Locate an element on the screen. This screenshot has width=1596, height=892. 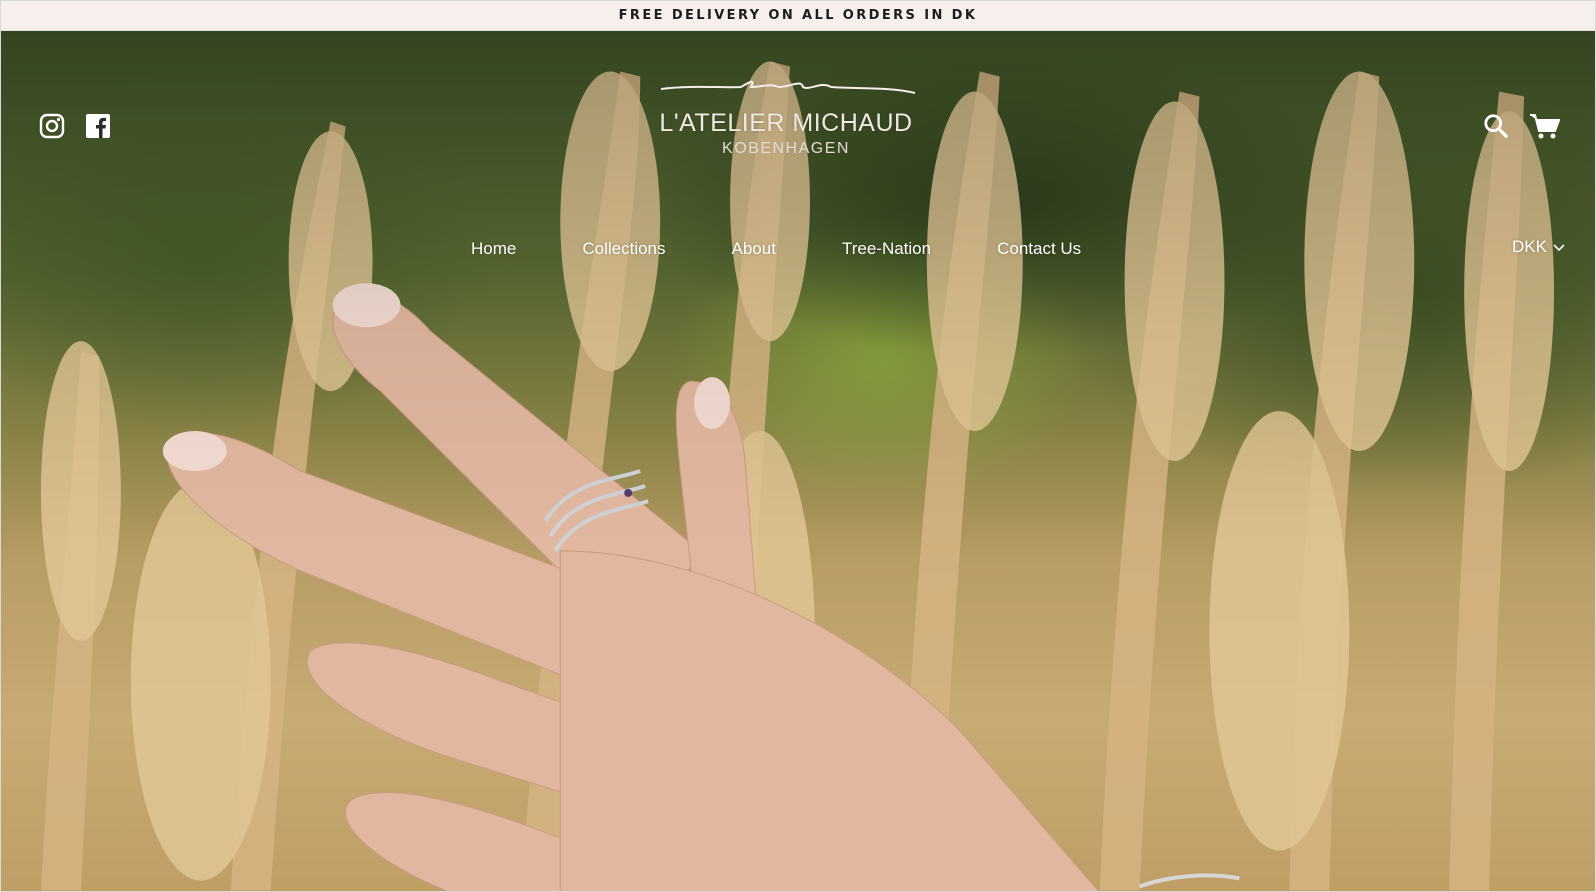
nav-item-tree-nation: Tree-Nation is located at coordinates (886, 249).